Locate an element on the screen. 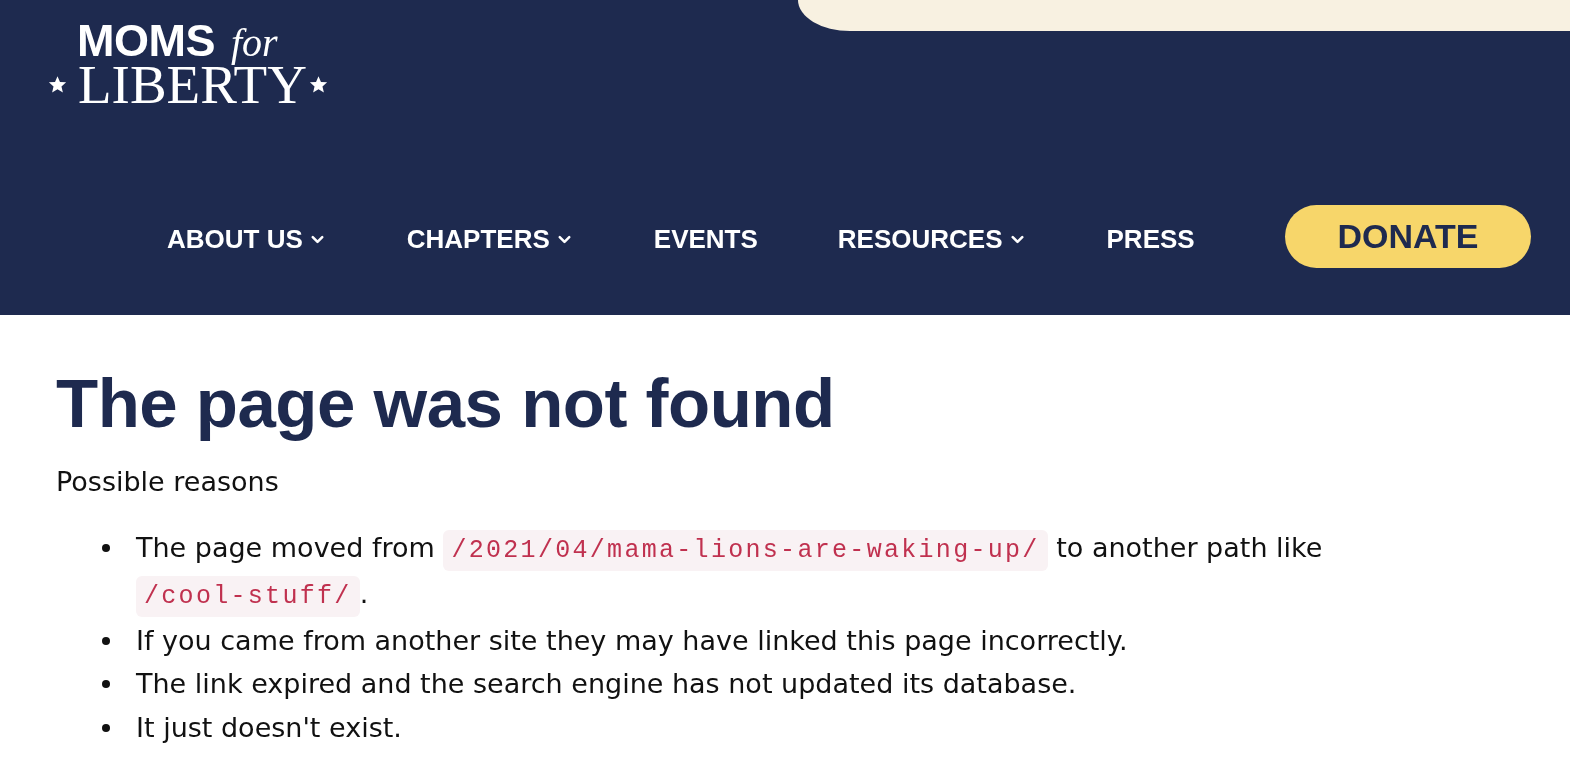 This screenshot has width=1570, height=770. nav-link: RESOURCES is located at coordinates (932, 236).